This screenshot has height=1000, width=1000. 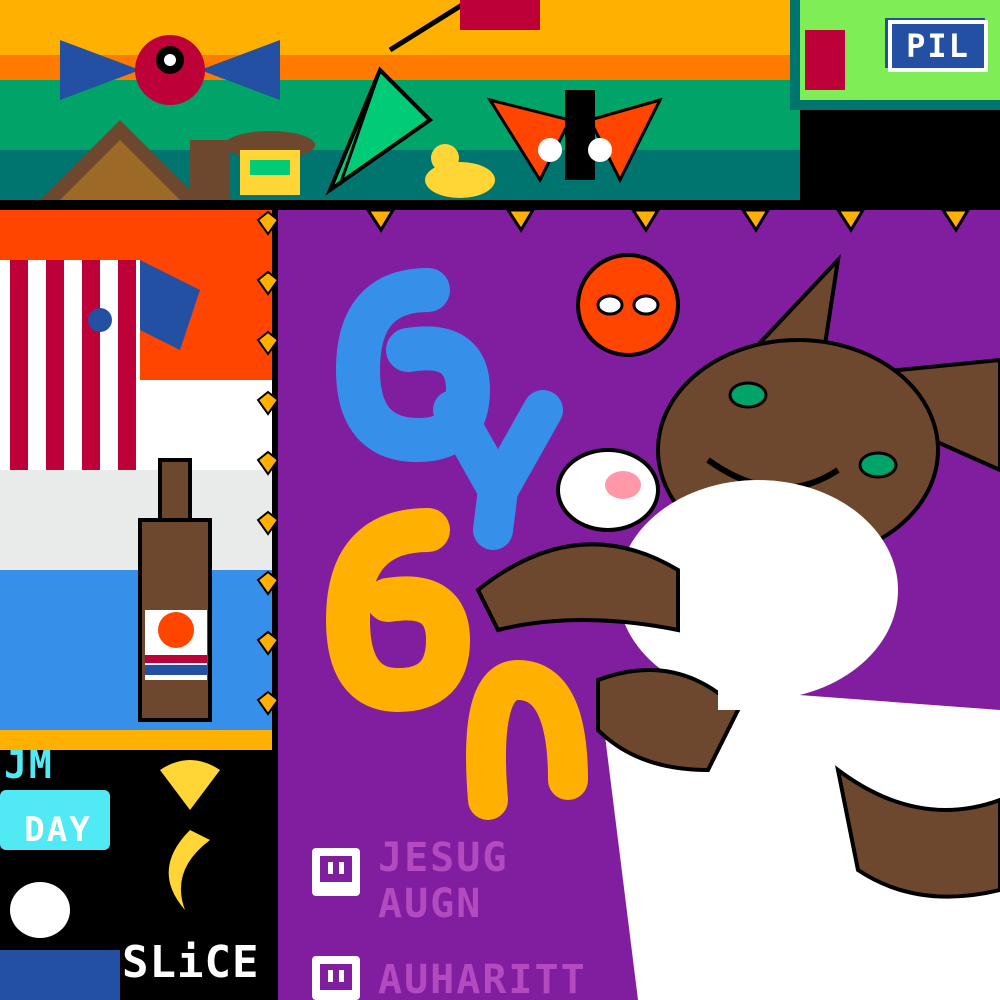 I want to click on twitch-name-line1: JESUG, so click(x=443, y=858).